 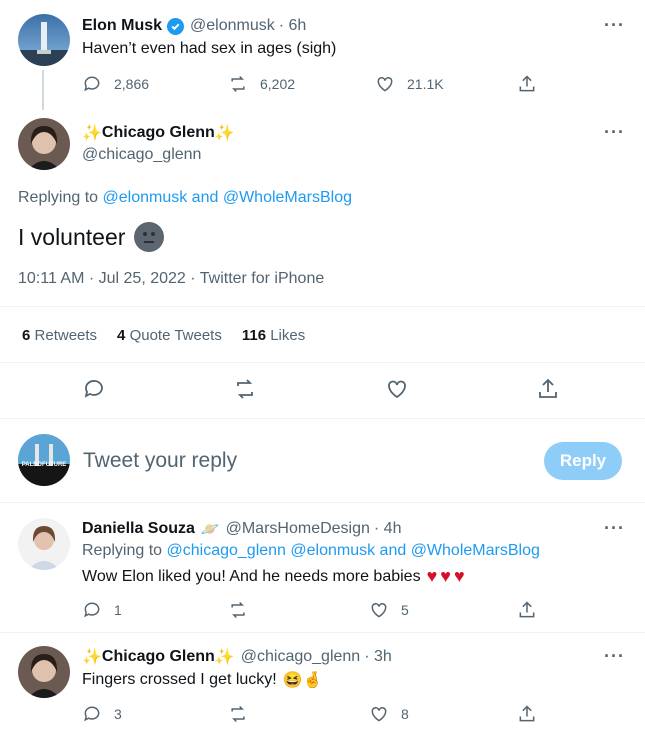 I want to click on like-action: 5, so click(x=389, y=610).